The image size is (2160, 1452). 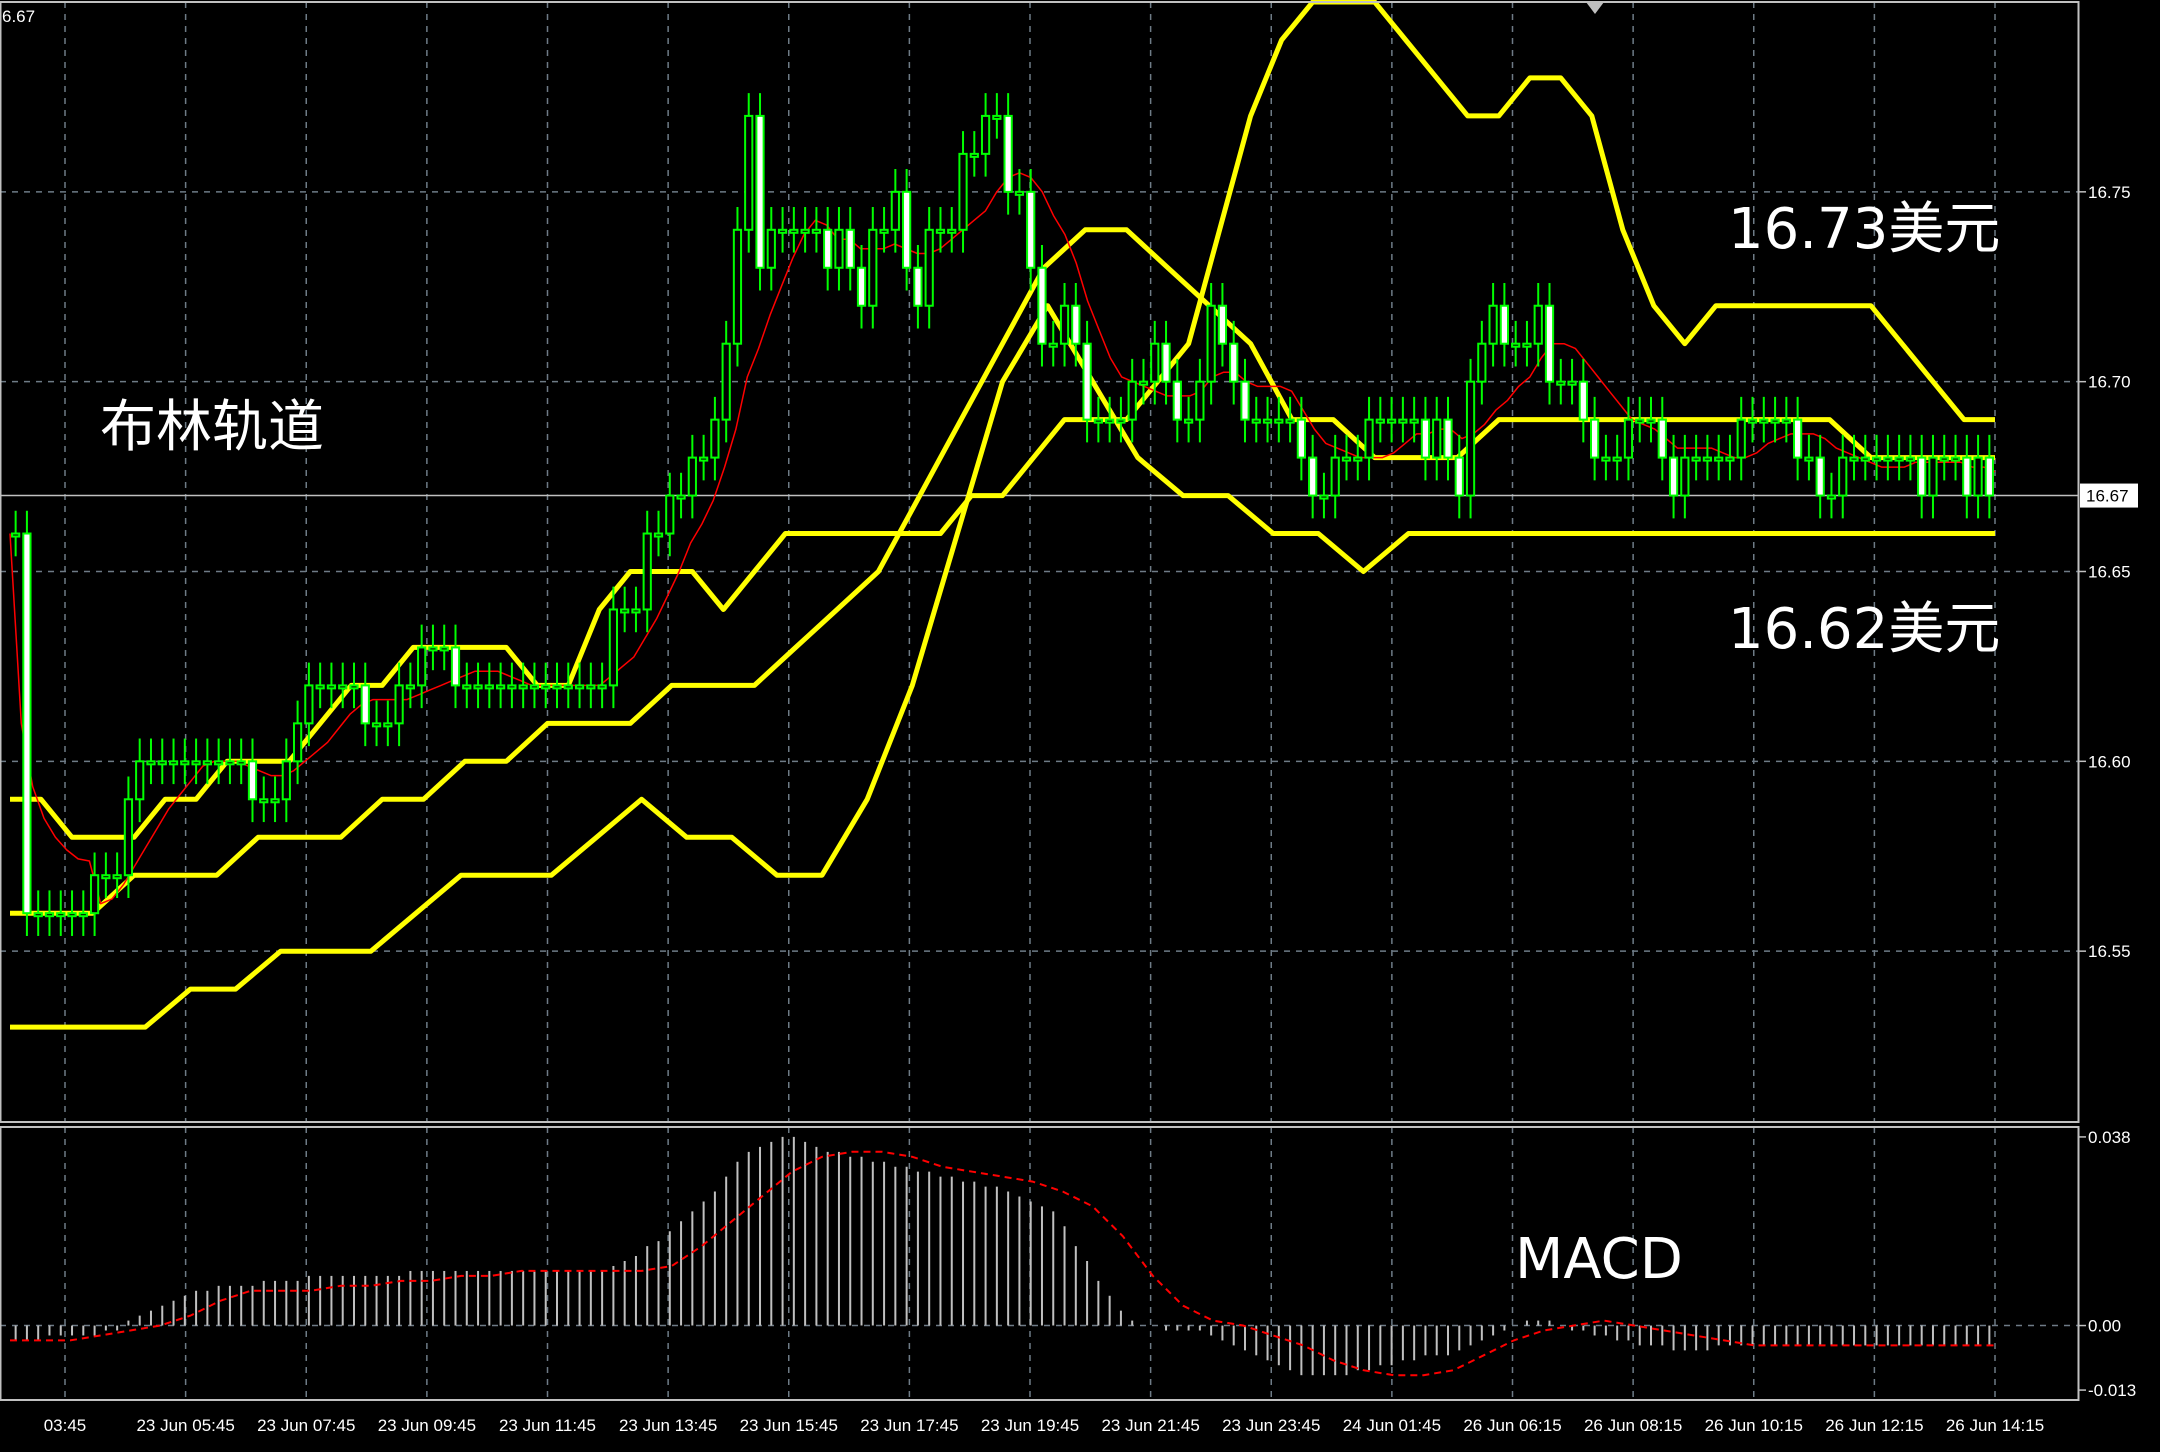 I want to click on top-left-price-label: 6.67, so click(x=18, y=16).